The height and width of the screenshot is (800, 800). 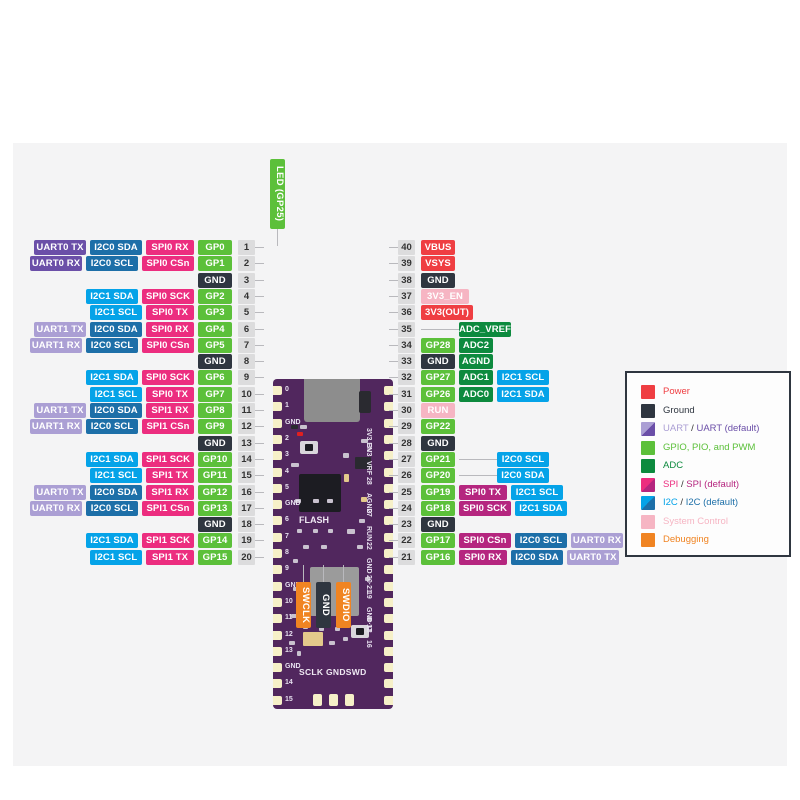 I want to click on silkscreen-label: 14, so click(x=289, y=683).